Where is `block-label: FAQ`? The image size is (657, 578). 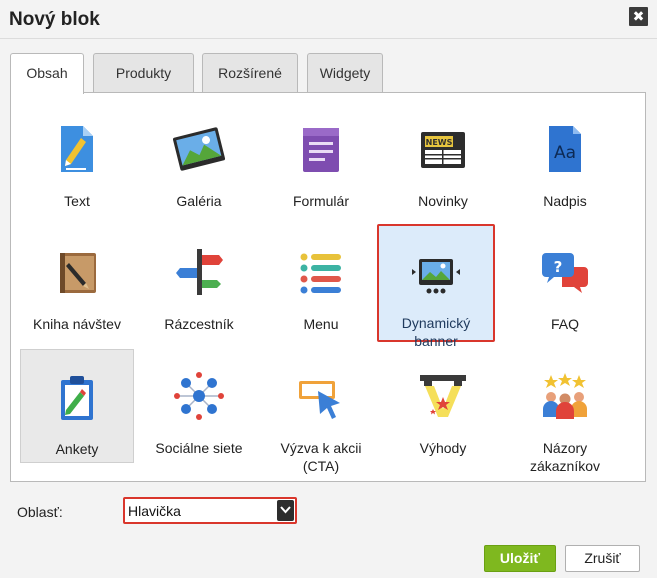
block-label: FAQ is located at coordinates (564, 324).